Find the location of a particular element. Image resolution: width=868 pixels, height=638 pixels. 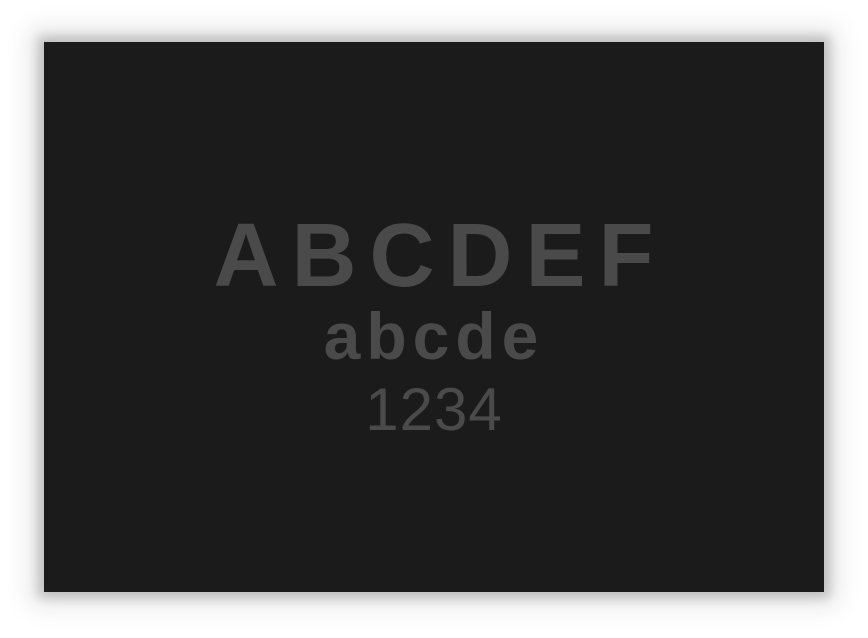

digits-sample: 1234 is located at coordinates (434, 409).